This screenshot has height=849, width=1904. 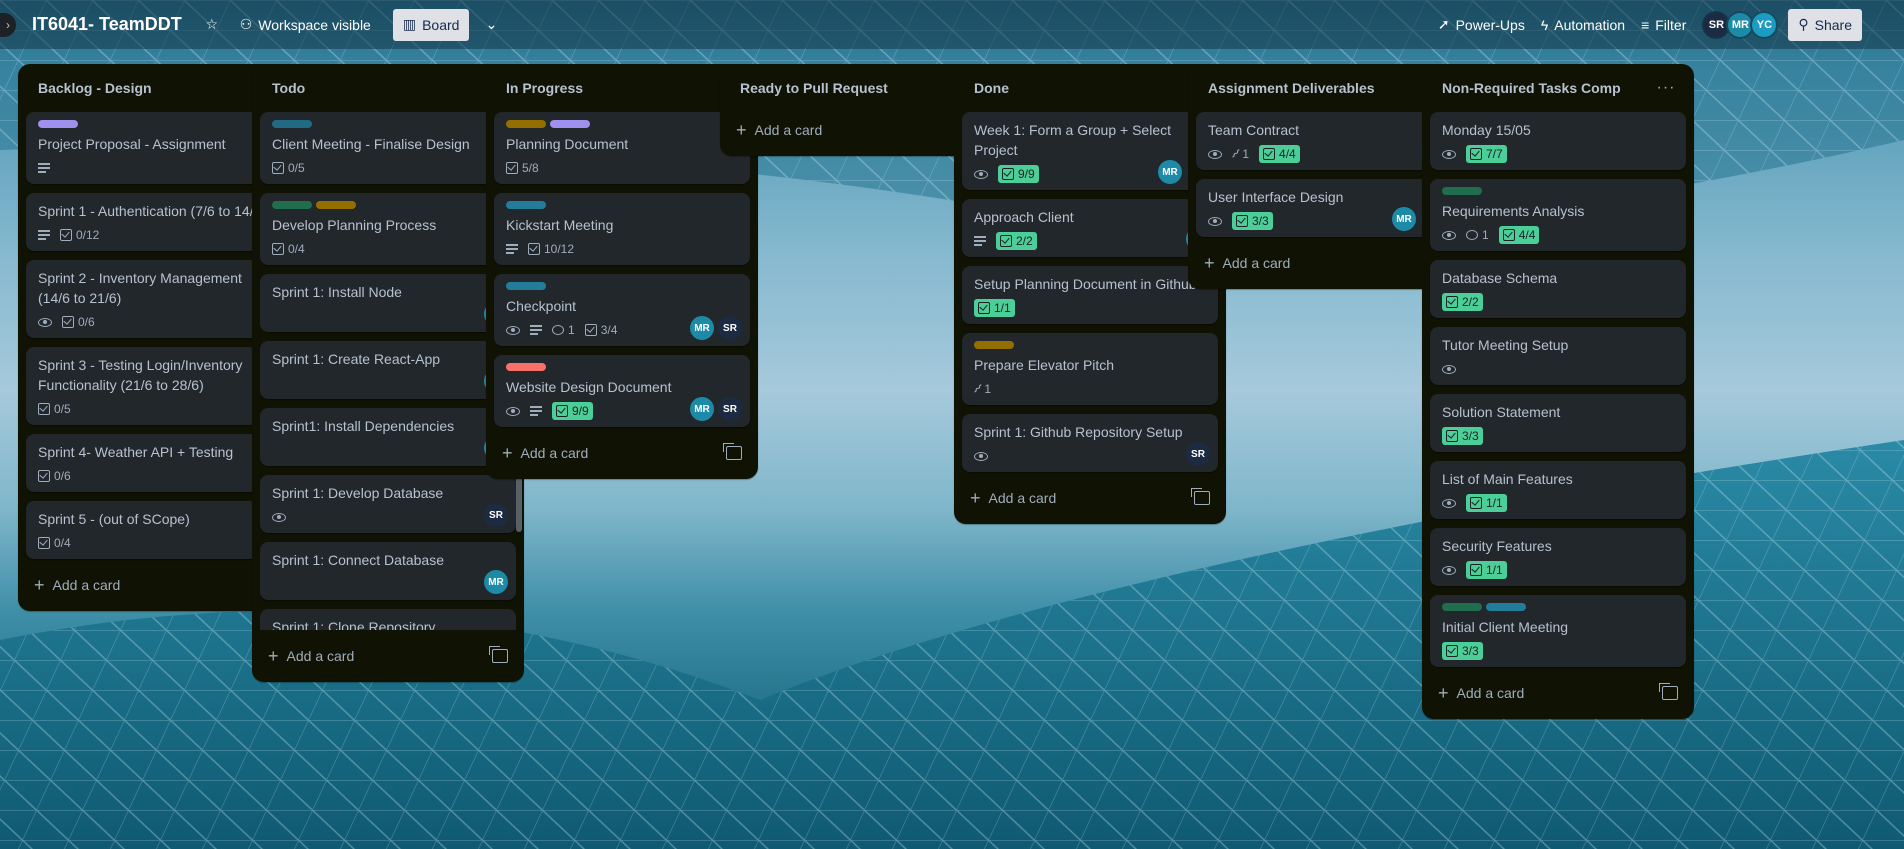 I want to click on list-title: Done, so click(x=991, y=88).